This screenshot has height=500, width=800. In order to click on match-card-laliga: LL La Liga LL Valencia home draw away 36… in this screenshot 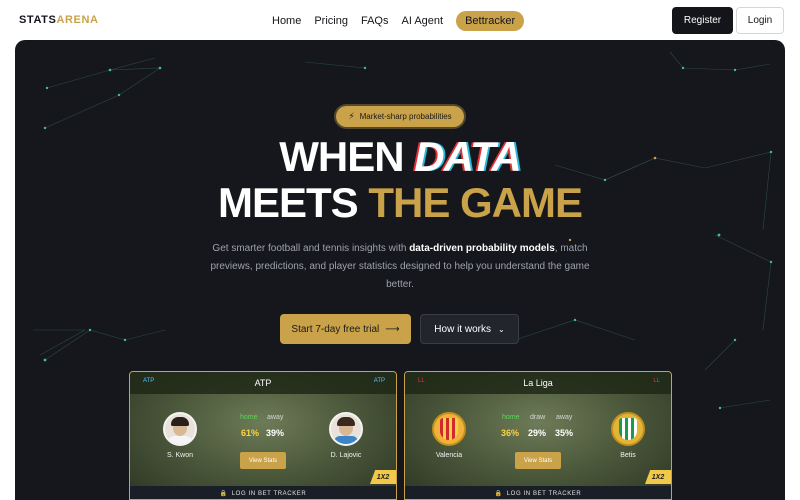, I will do `click(538, 435)`.